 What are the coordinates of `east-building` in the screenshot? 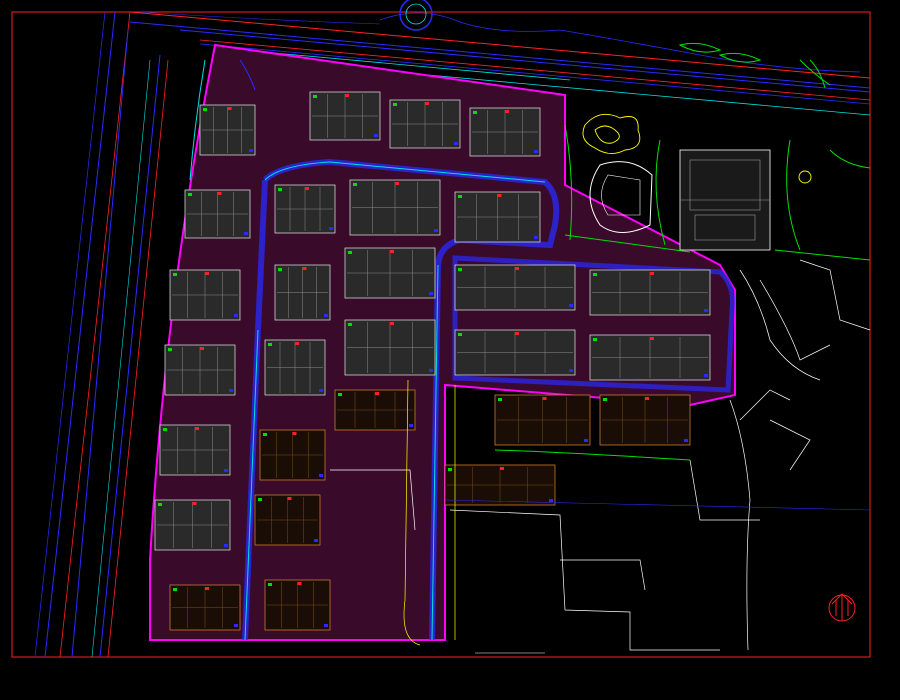 It's located at (725, 200).